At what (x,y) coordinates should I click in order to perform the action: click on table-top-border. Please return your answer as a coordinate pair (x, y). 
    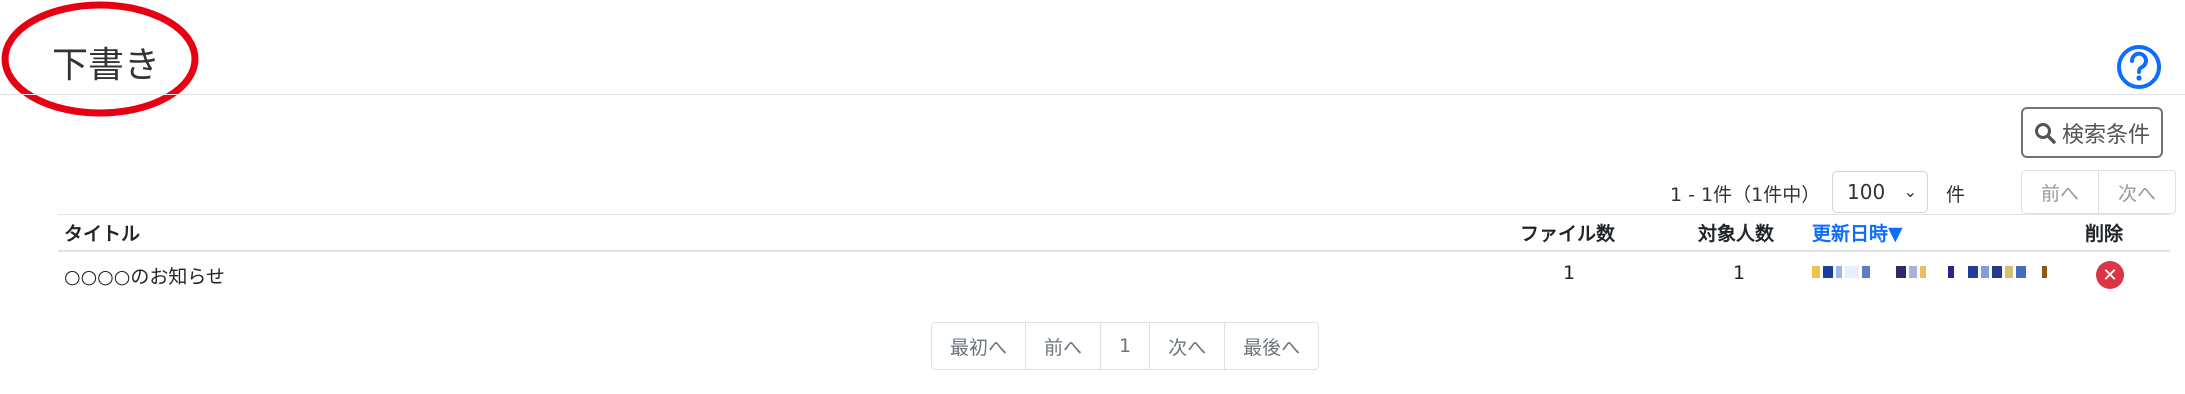
    Looking at the image, I should click on (1114, 214).